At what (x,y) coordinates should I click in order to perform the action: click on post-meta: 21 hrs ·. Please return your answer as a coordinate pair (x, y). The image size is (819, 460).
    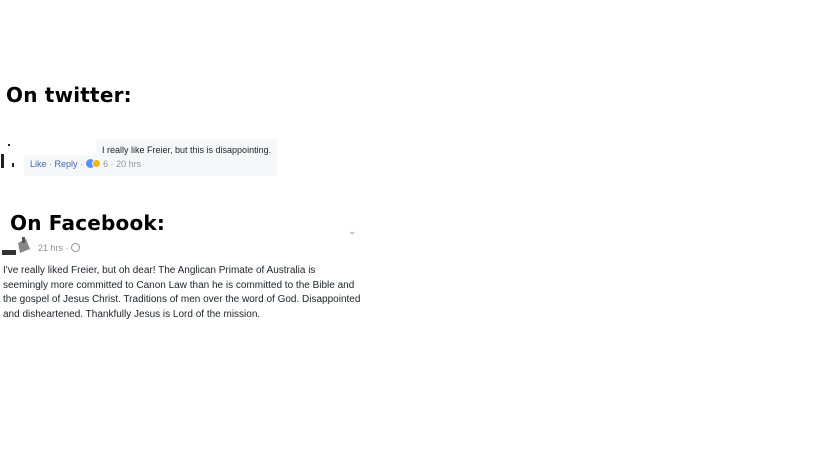
    Looking at the image, I should click on (59, 248).